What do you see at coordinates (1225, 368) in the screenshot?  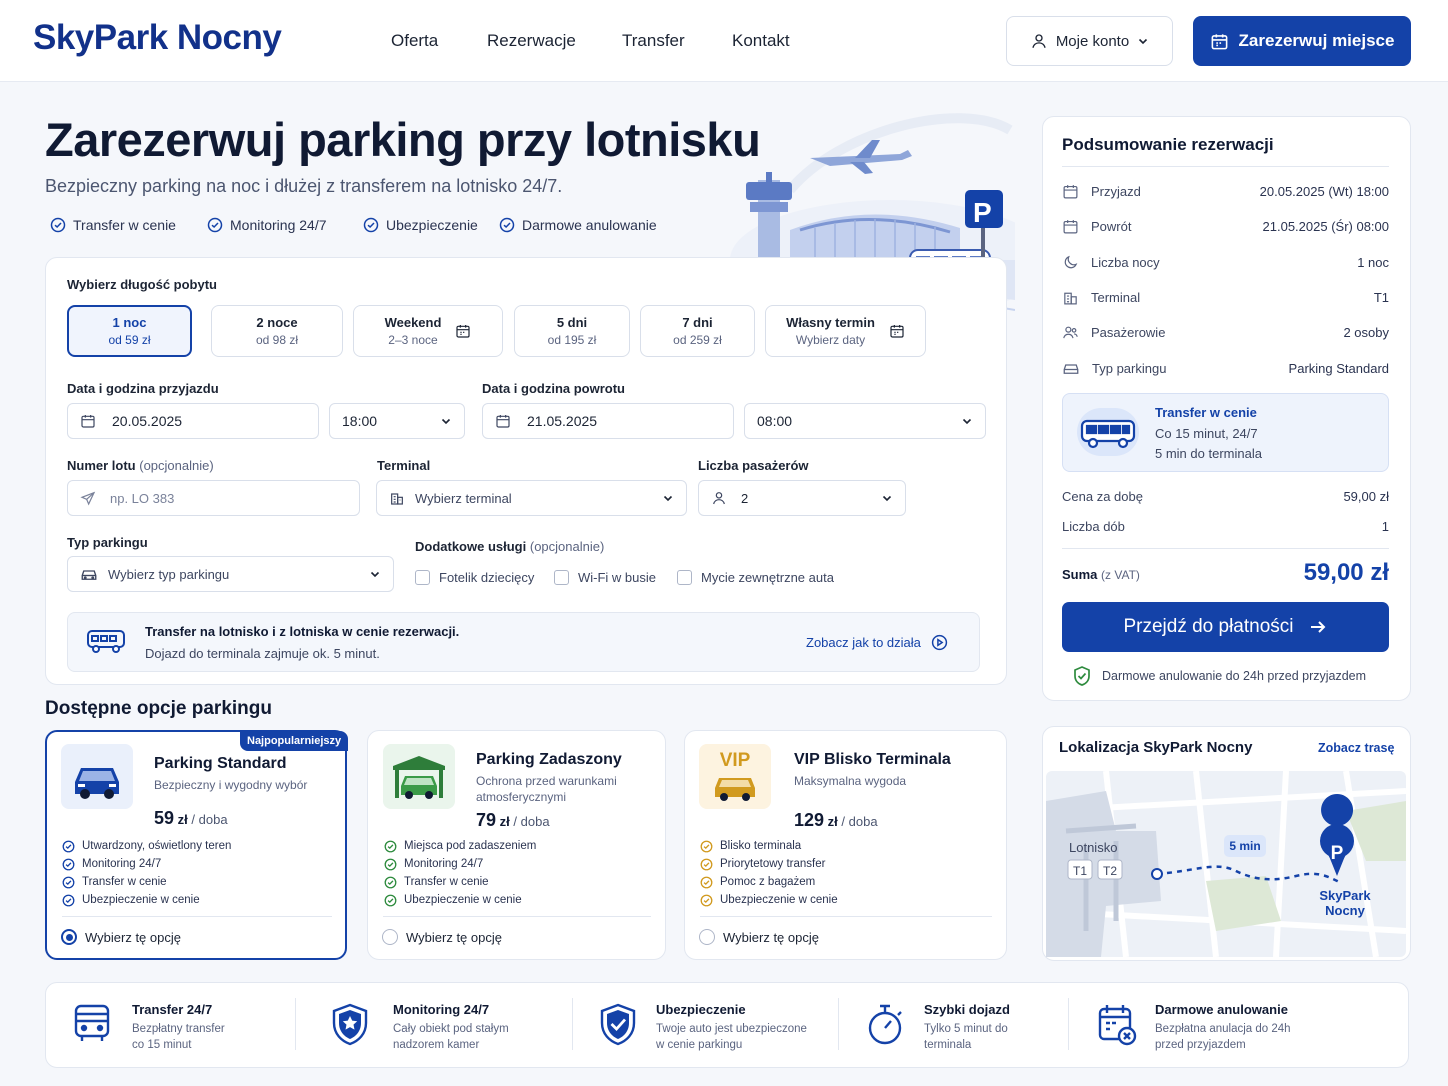 I see `summary-row-parking-type: Typ parkingu Parking Standard` at bounding box center [1225, 368].